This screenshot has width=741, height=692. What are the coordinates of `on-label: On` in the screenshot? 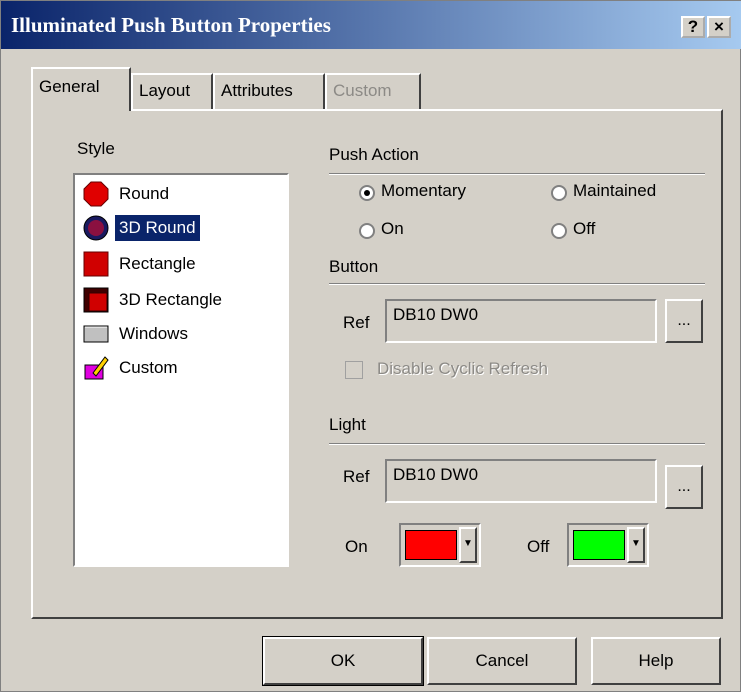 It's located at (392, 228).